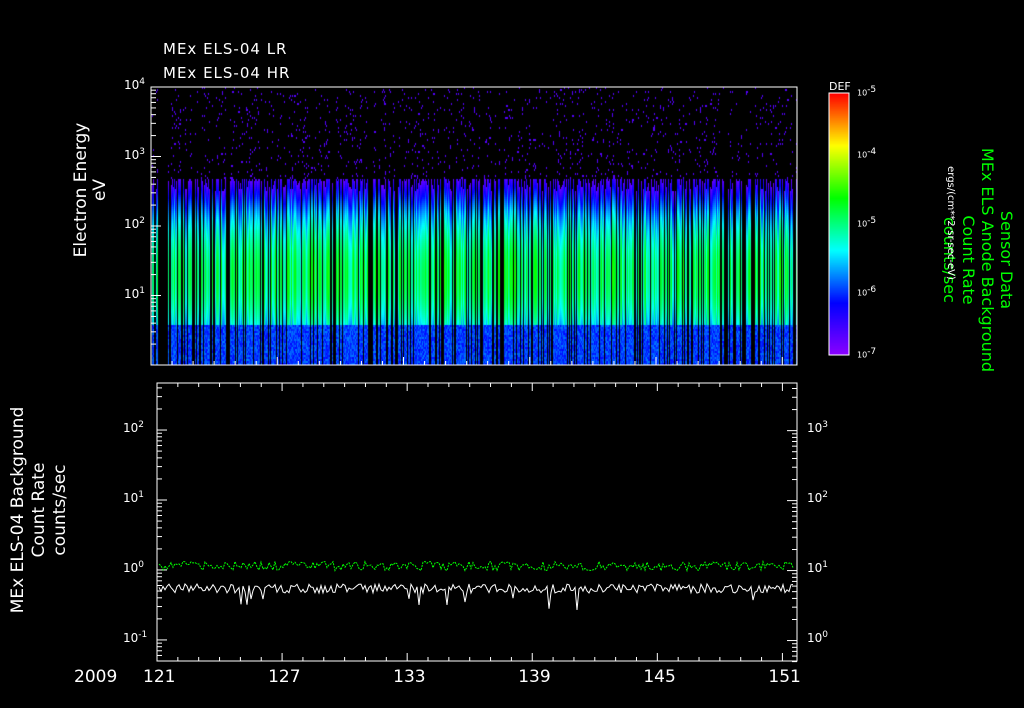 The width and height of the screenshot is (1024, 708). What do you see at coordinates (227, 73) in the screenshot?
I see `title-hr: MEx ELS-04 HR` at bounding box center [227, 73].